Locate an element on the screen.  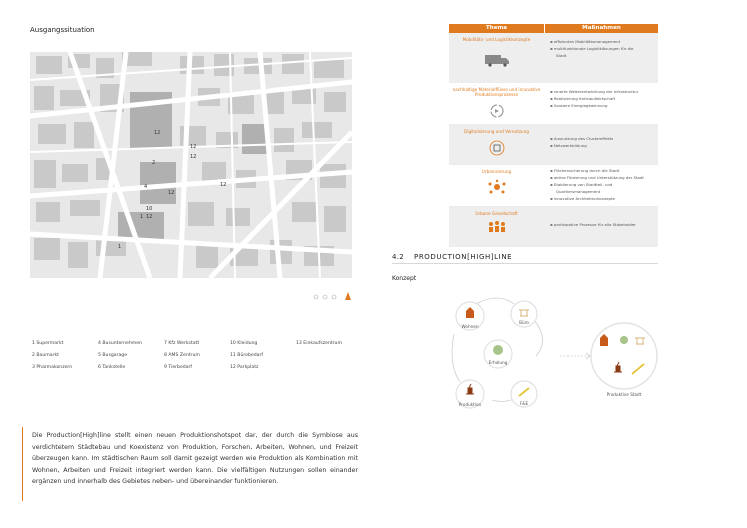
node-label: Büro is located at coordinates (524, 322).